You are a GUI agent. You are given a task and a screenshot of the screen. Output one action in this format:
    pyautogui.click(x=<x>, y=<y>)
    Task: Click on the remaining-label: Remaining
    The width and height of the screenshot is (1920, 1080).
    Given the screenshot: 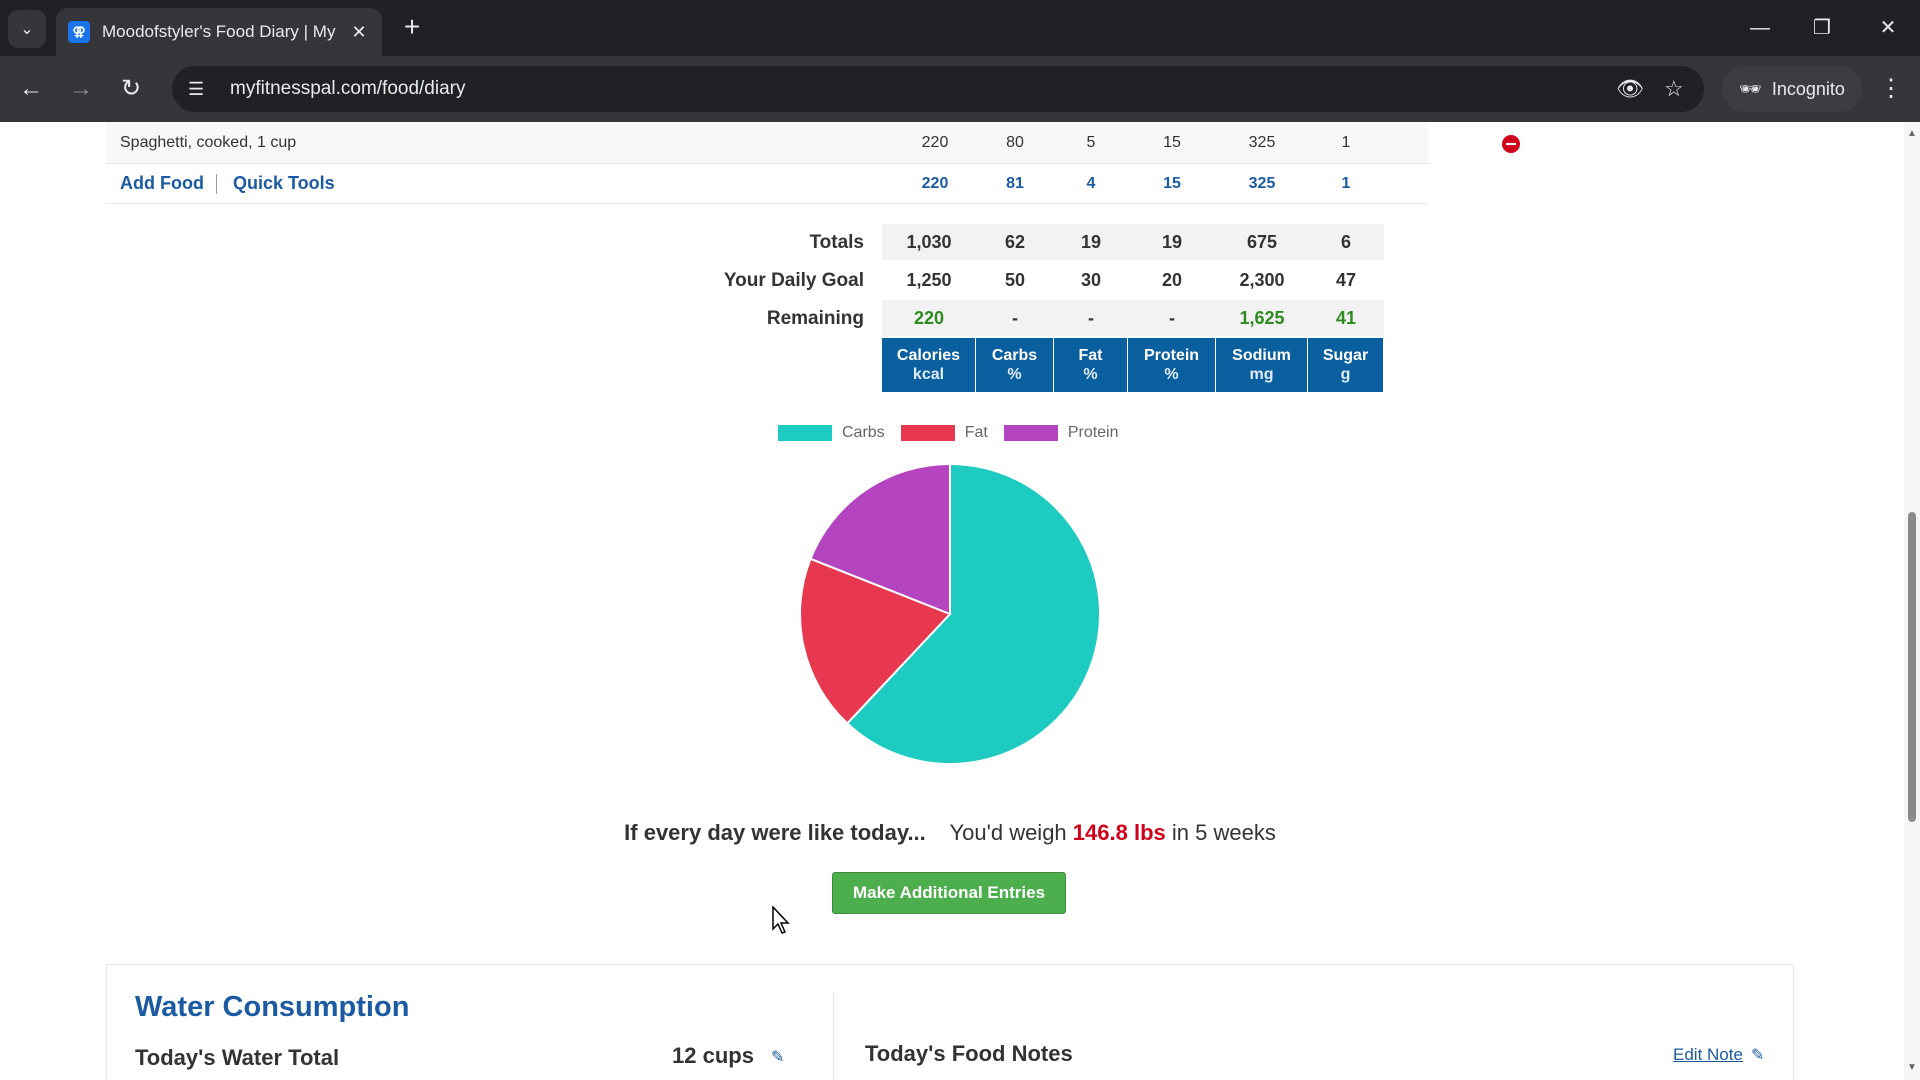 What is the action you would take?
    pyautogui.click(x=815, y=318)
    